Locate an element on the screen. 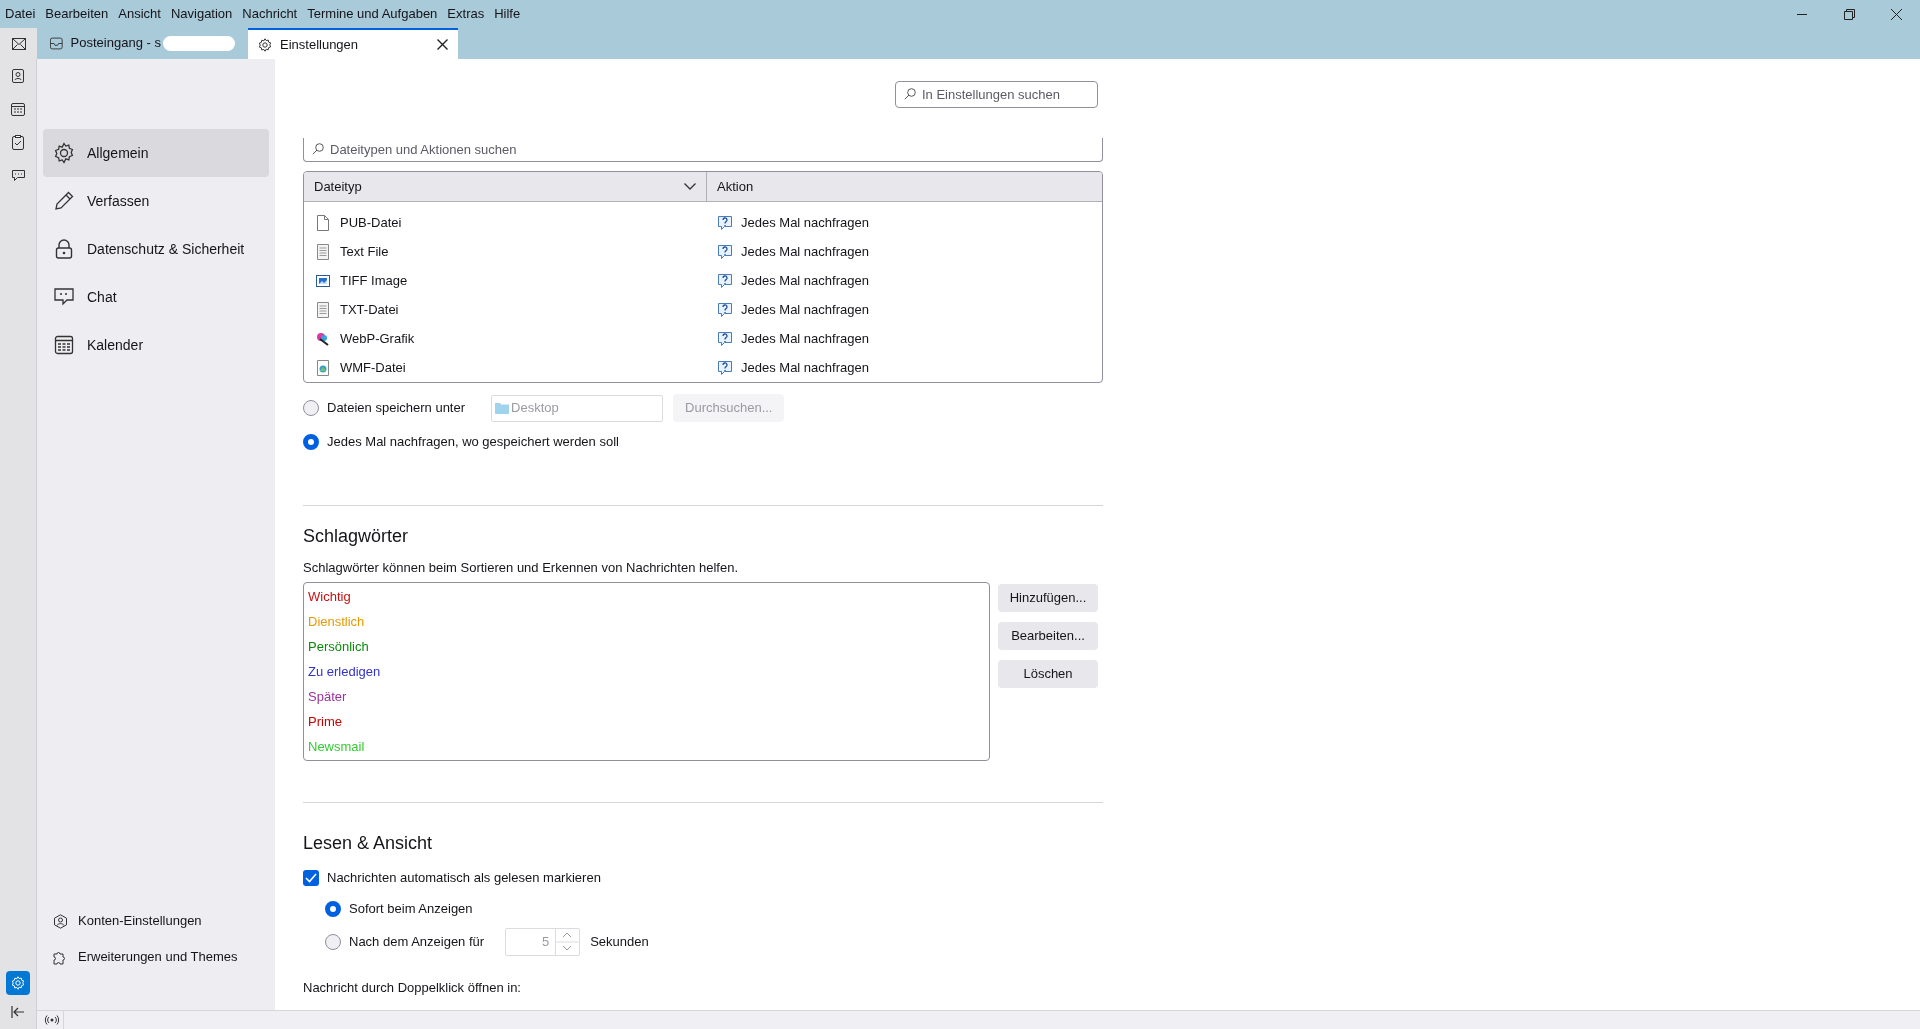 The image size is (1920, 1029). radio-label: Jedes Mal nachfragen, wo gespeichert werden soll is located at coordinates (473, 442).